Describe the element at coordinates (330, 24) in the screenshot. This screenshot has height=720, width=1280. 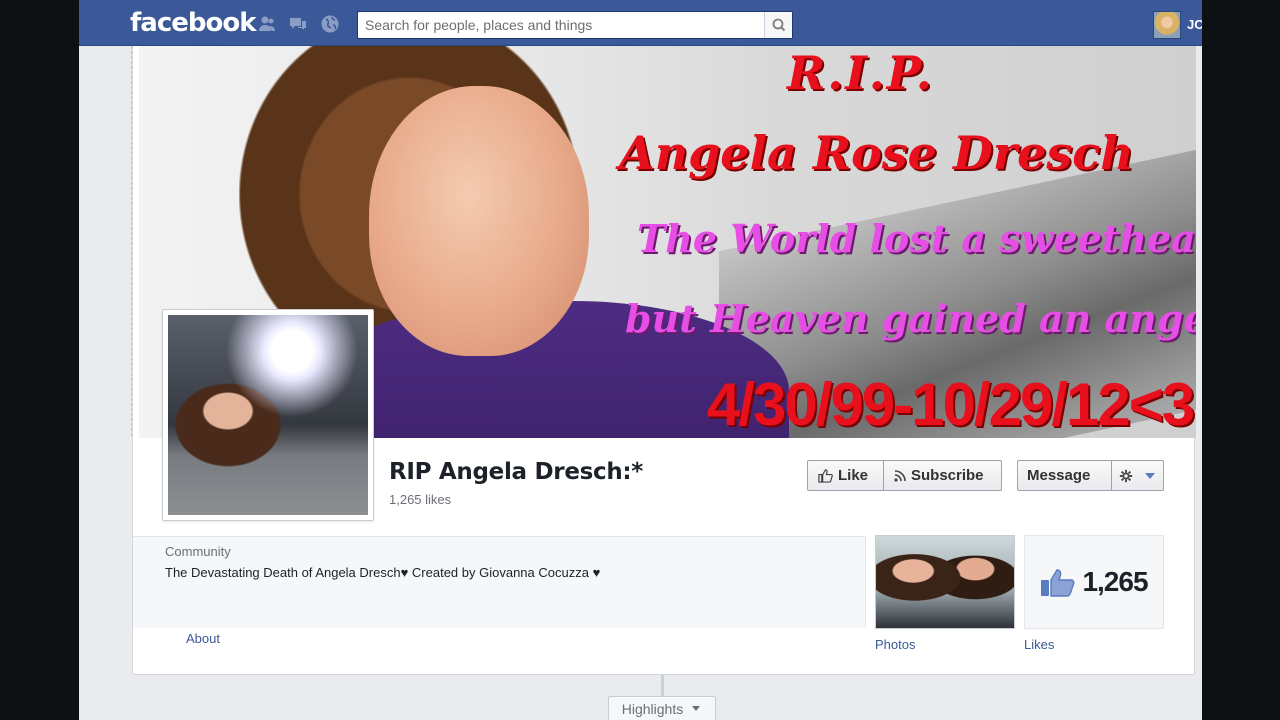
I see `notifications-globe-icon` at that location.